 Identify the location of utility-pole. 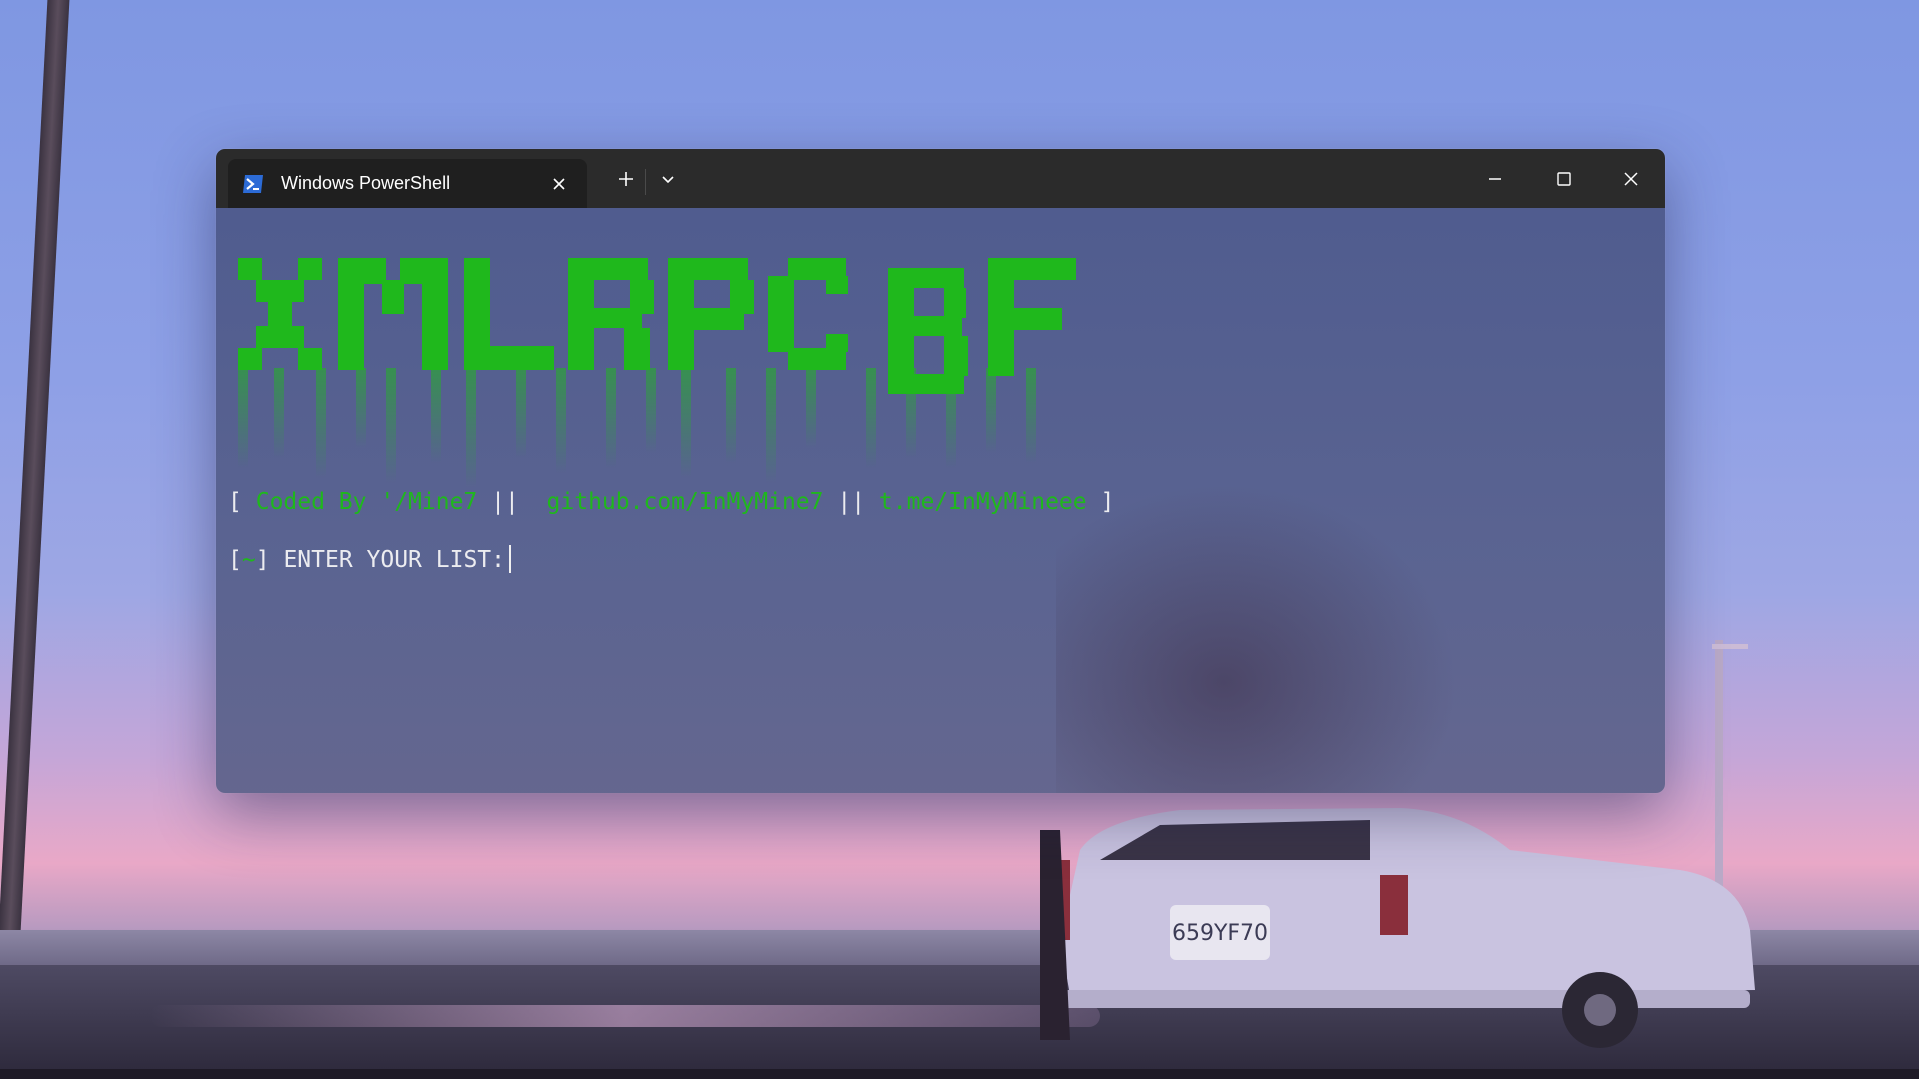
(35, 485).